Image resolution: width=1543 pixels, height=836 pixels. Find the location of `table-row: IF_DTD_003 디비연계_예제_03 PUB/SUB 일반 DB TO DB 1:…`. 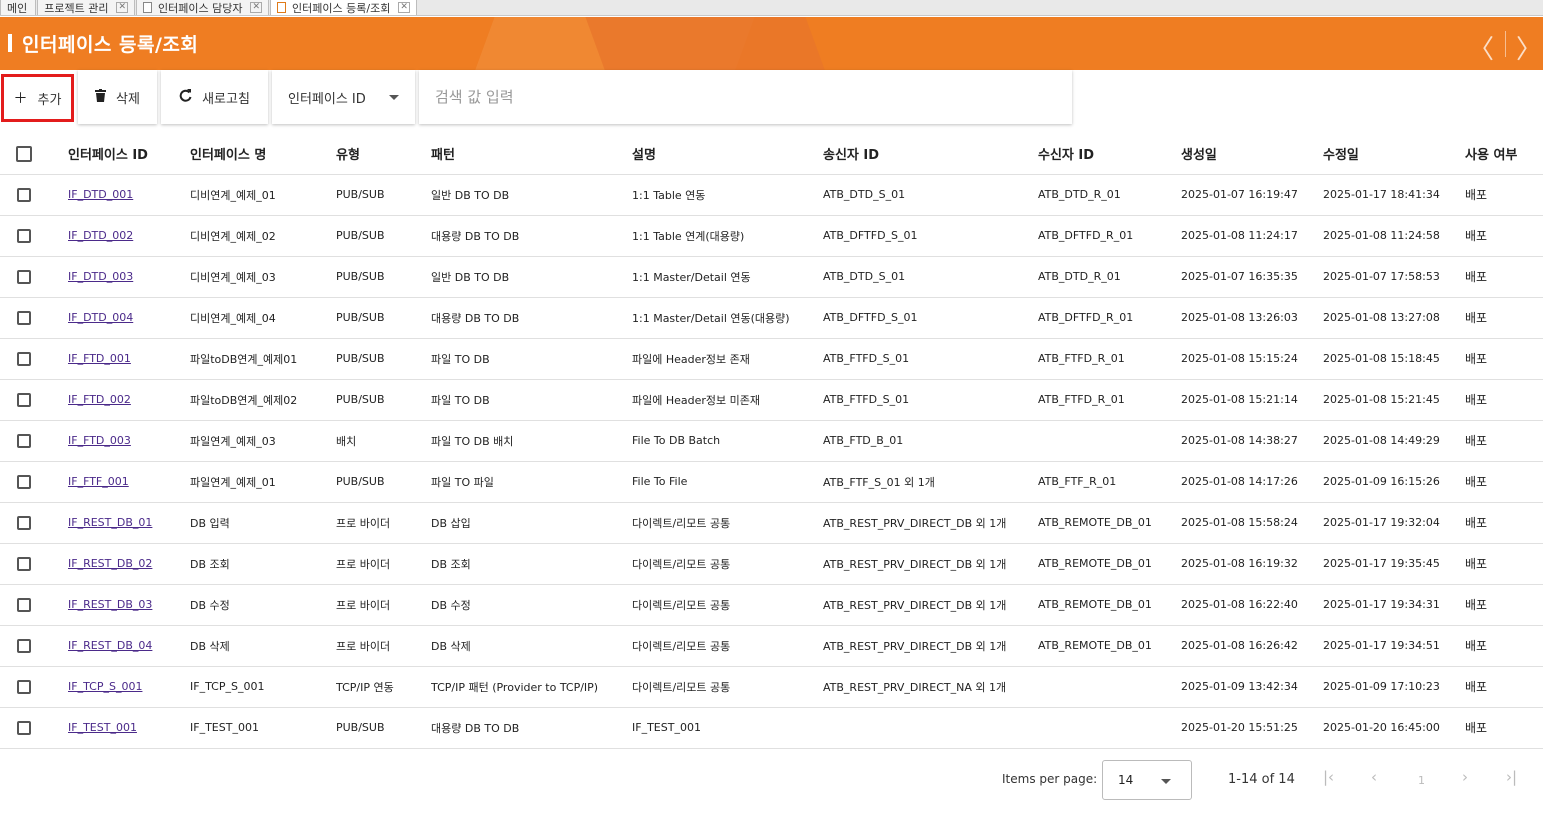

table-row: IF_DTD_003 디비연계_예제_03 PUB/SUB 일반 DB TO DB 1:… is located at coordinates (771, 277).